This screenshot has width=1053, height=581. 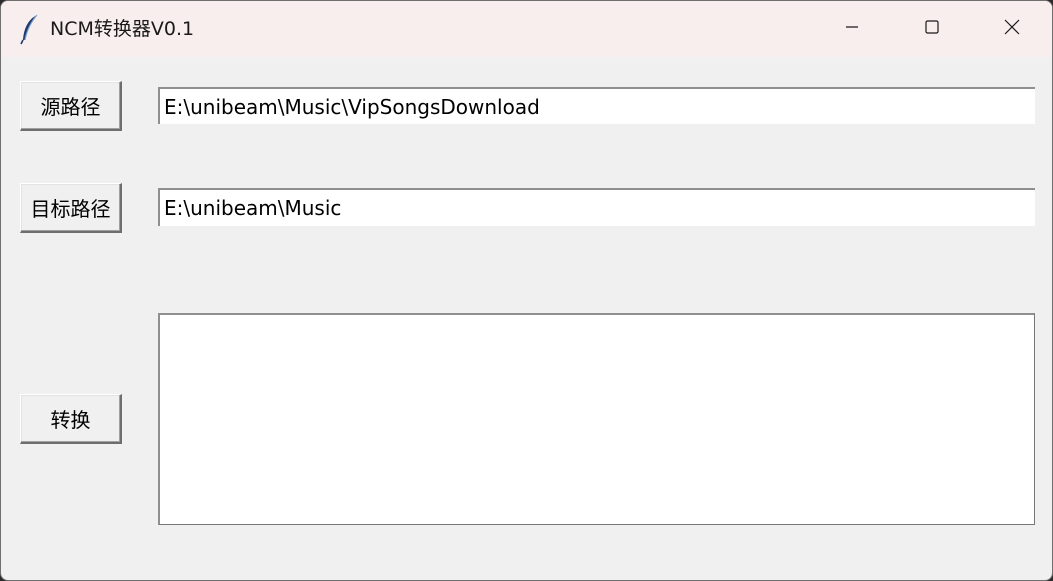 I want to click on minimize-button, so click(x=852, y=29).